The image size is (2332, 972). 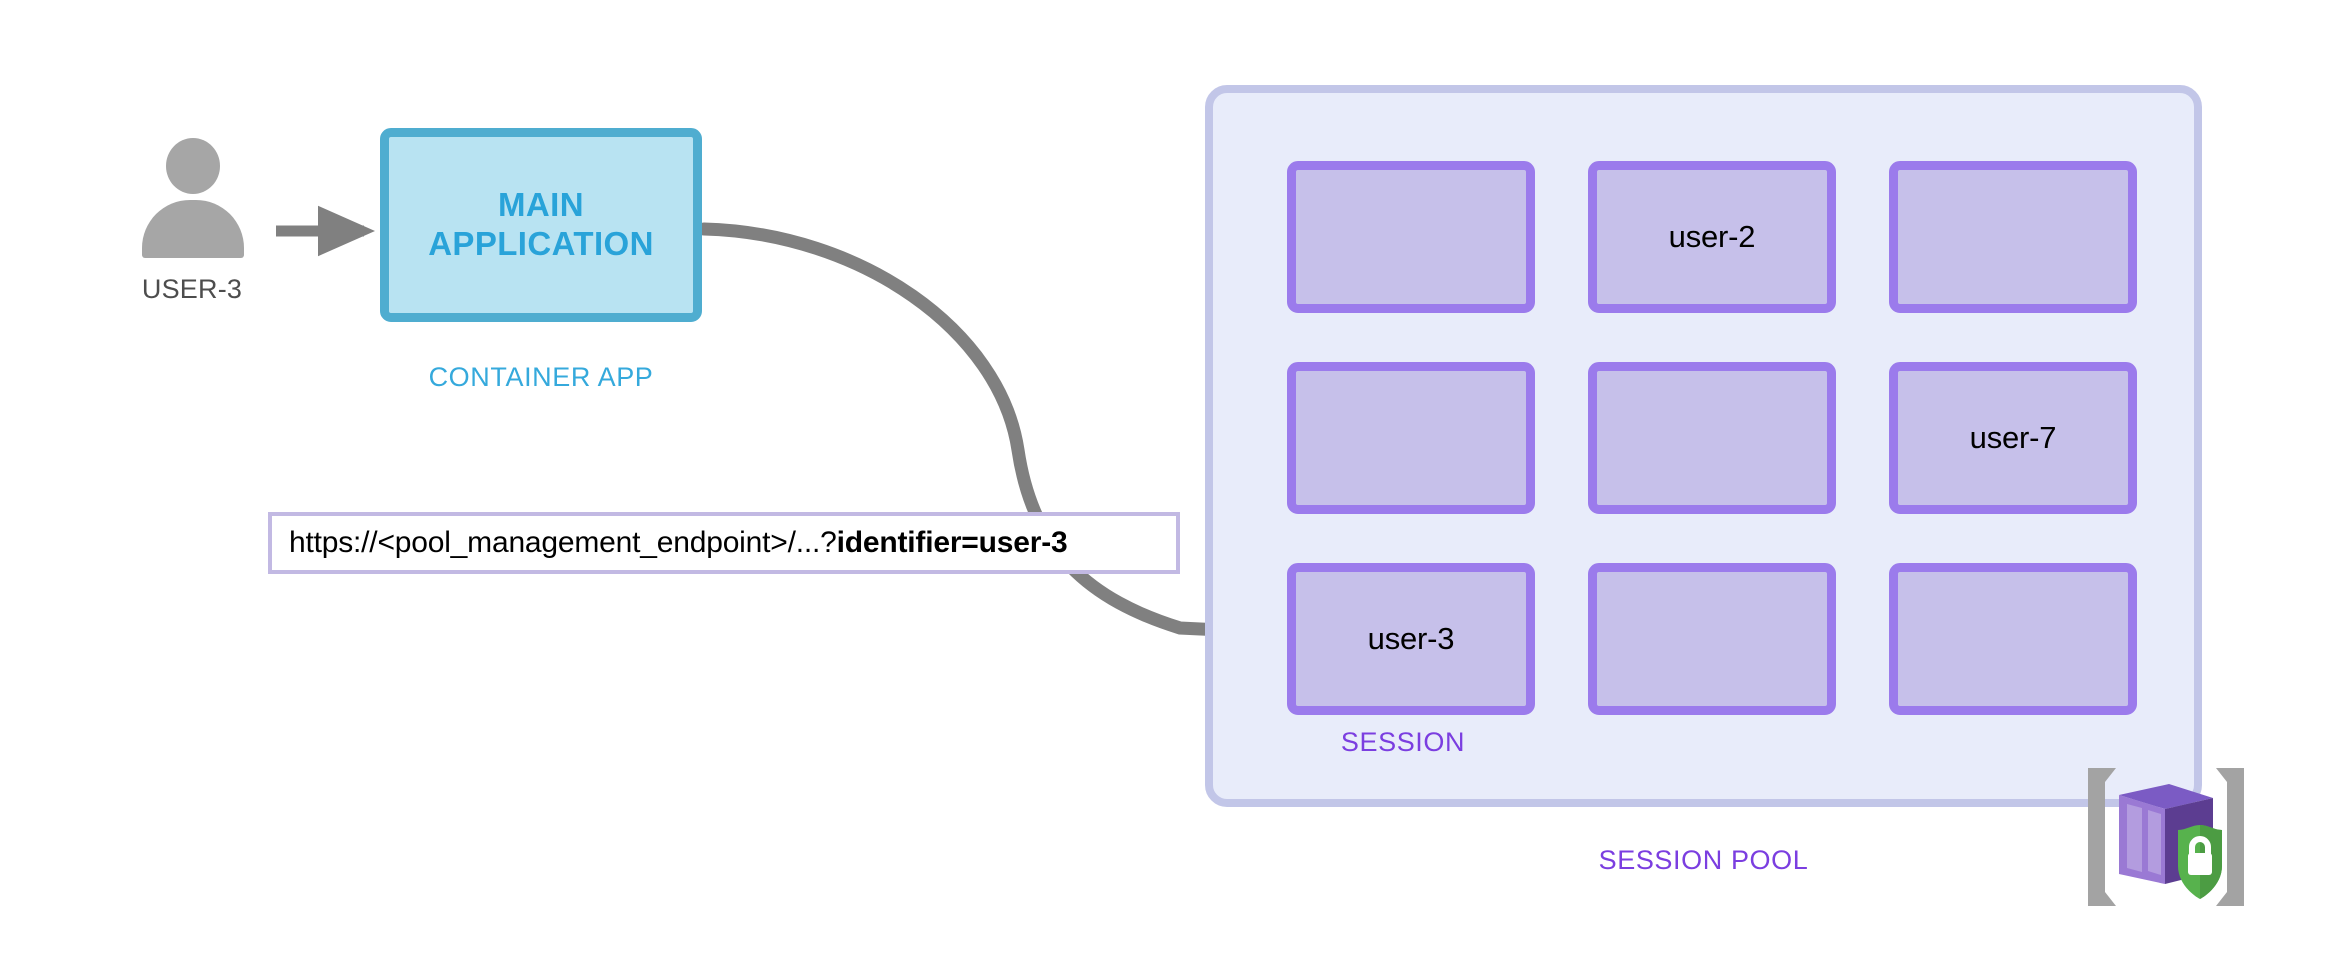 I want to click on user-label: USER-3, so click(x=192, y=289).